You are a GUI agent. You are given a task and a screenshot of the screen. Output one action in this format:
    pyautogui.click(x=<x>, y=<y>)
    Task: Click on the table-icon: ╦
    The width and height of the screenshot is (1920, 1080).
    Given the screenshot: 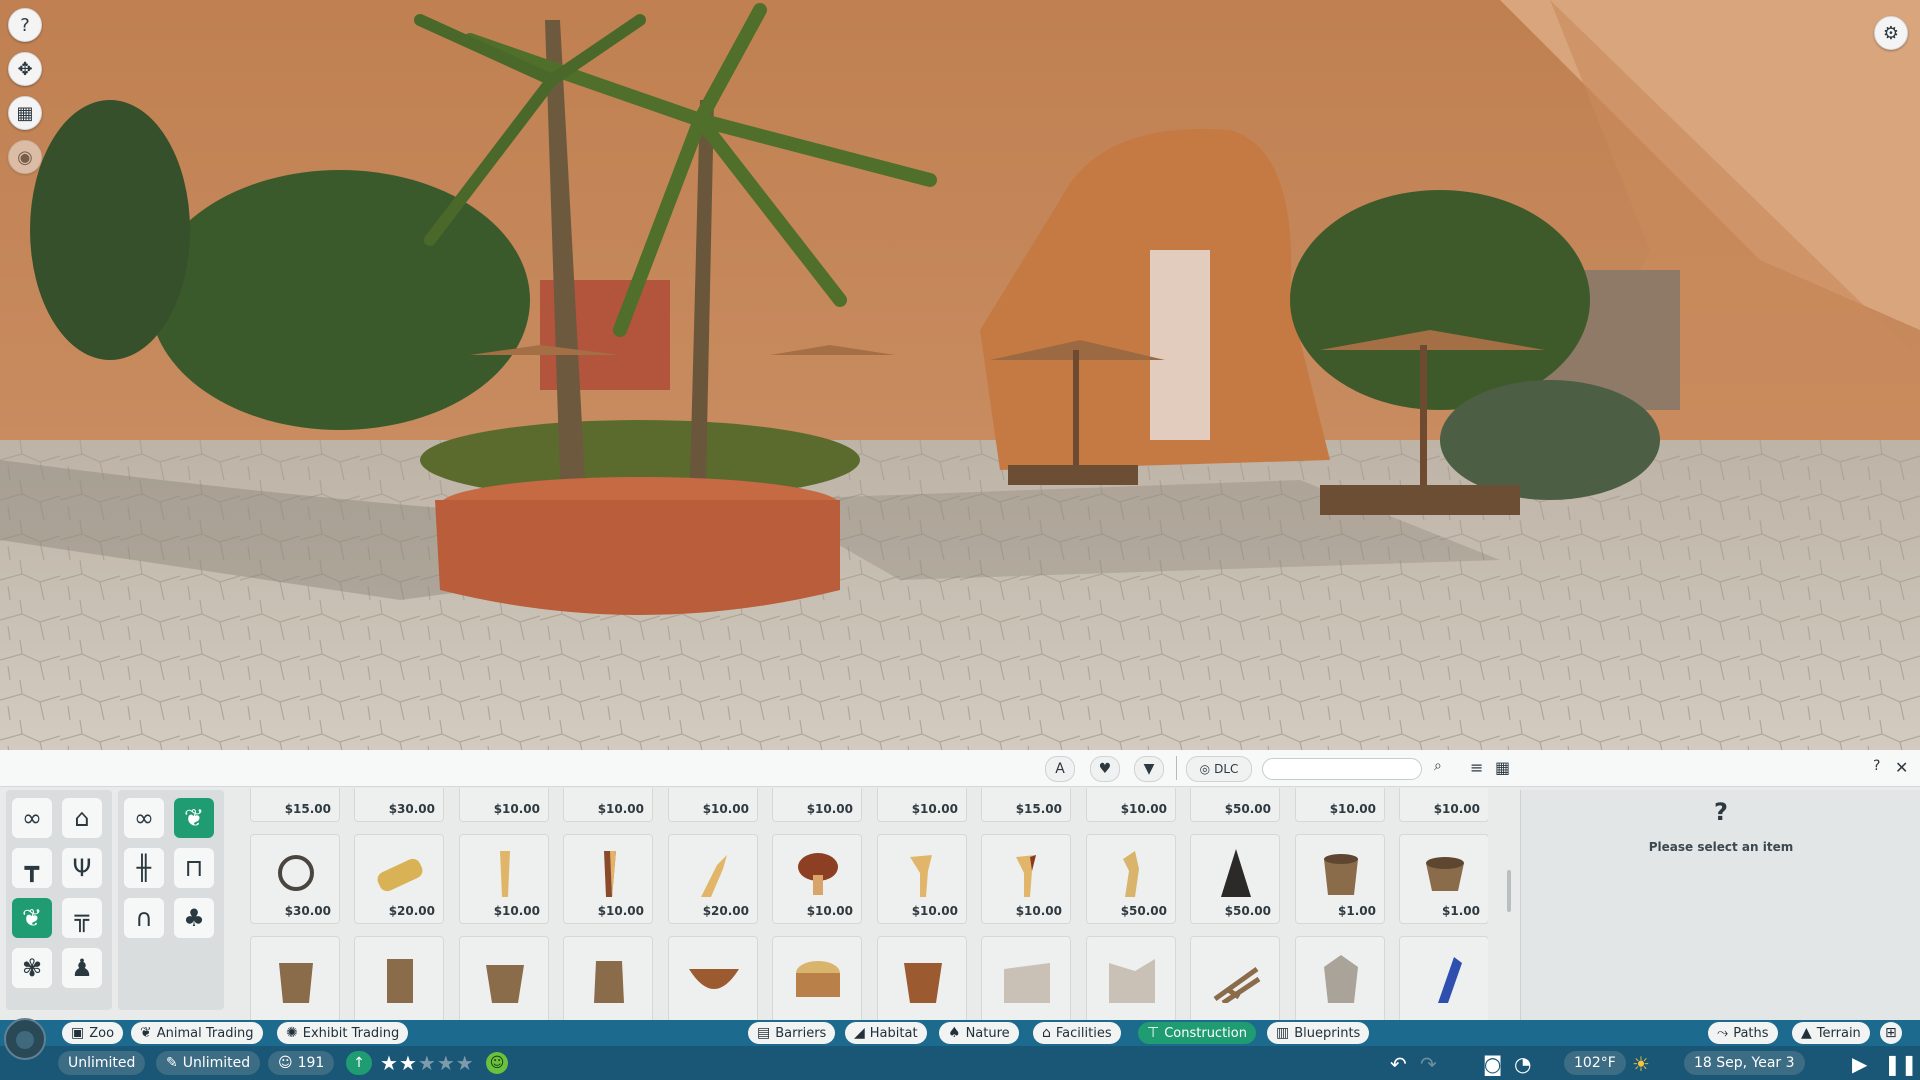 What is the action you would take?
    pyautogui.click(x=82, y=918)
    